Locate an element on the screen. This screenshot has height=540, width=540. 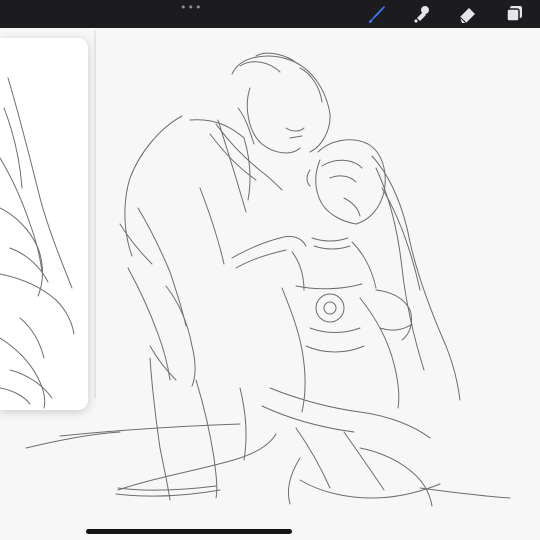
smudge-icon is located at coordinates (421, 14).